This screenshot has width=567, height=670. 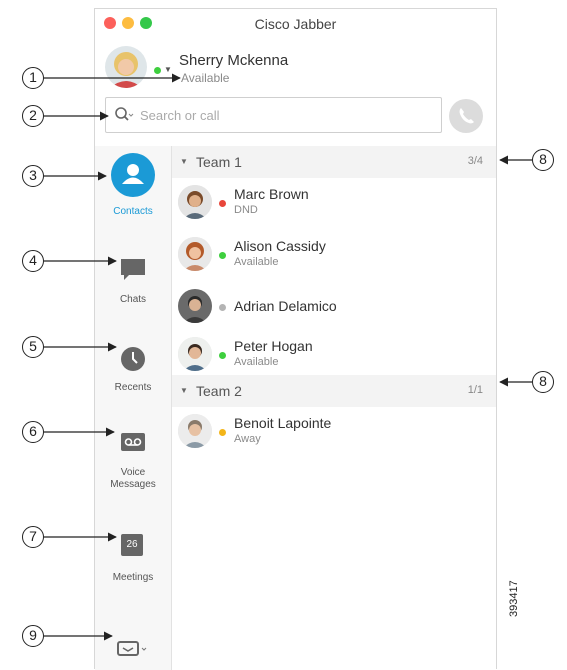 What do you see at coordinates (543, 382) in the screenshot?
I see `callout-8-team2: 8` at bounding box center [543, 382].